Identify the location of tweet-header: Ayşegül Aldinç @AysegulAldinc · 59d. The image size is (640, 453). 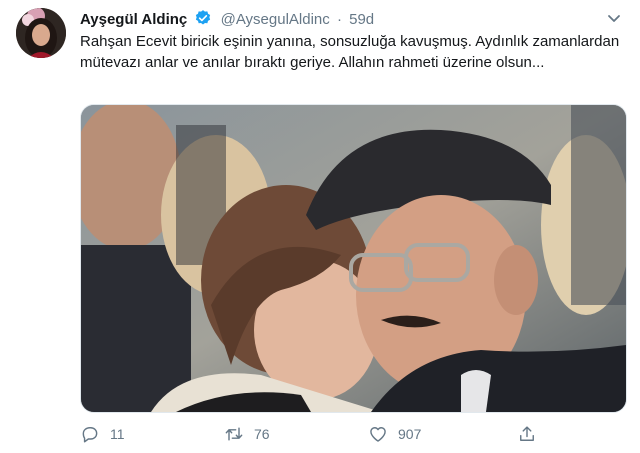
(227, 19).